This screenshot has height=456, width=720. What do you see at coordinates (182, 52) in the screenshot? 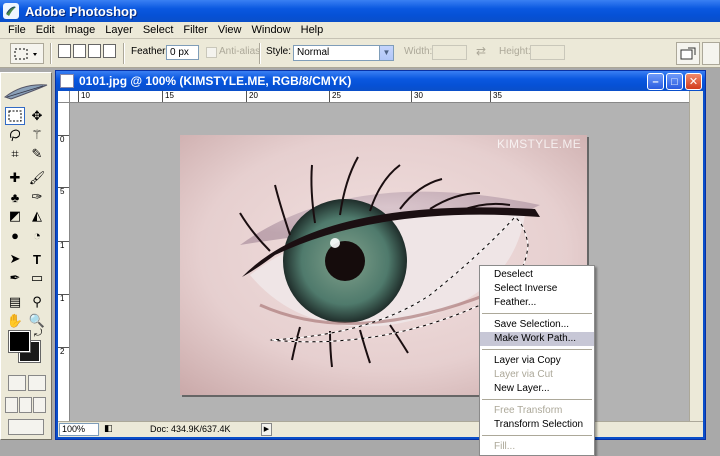
I see `feather-input: 0 px` at bounding box center [182, 52].